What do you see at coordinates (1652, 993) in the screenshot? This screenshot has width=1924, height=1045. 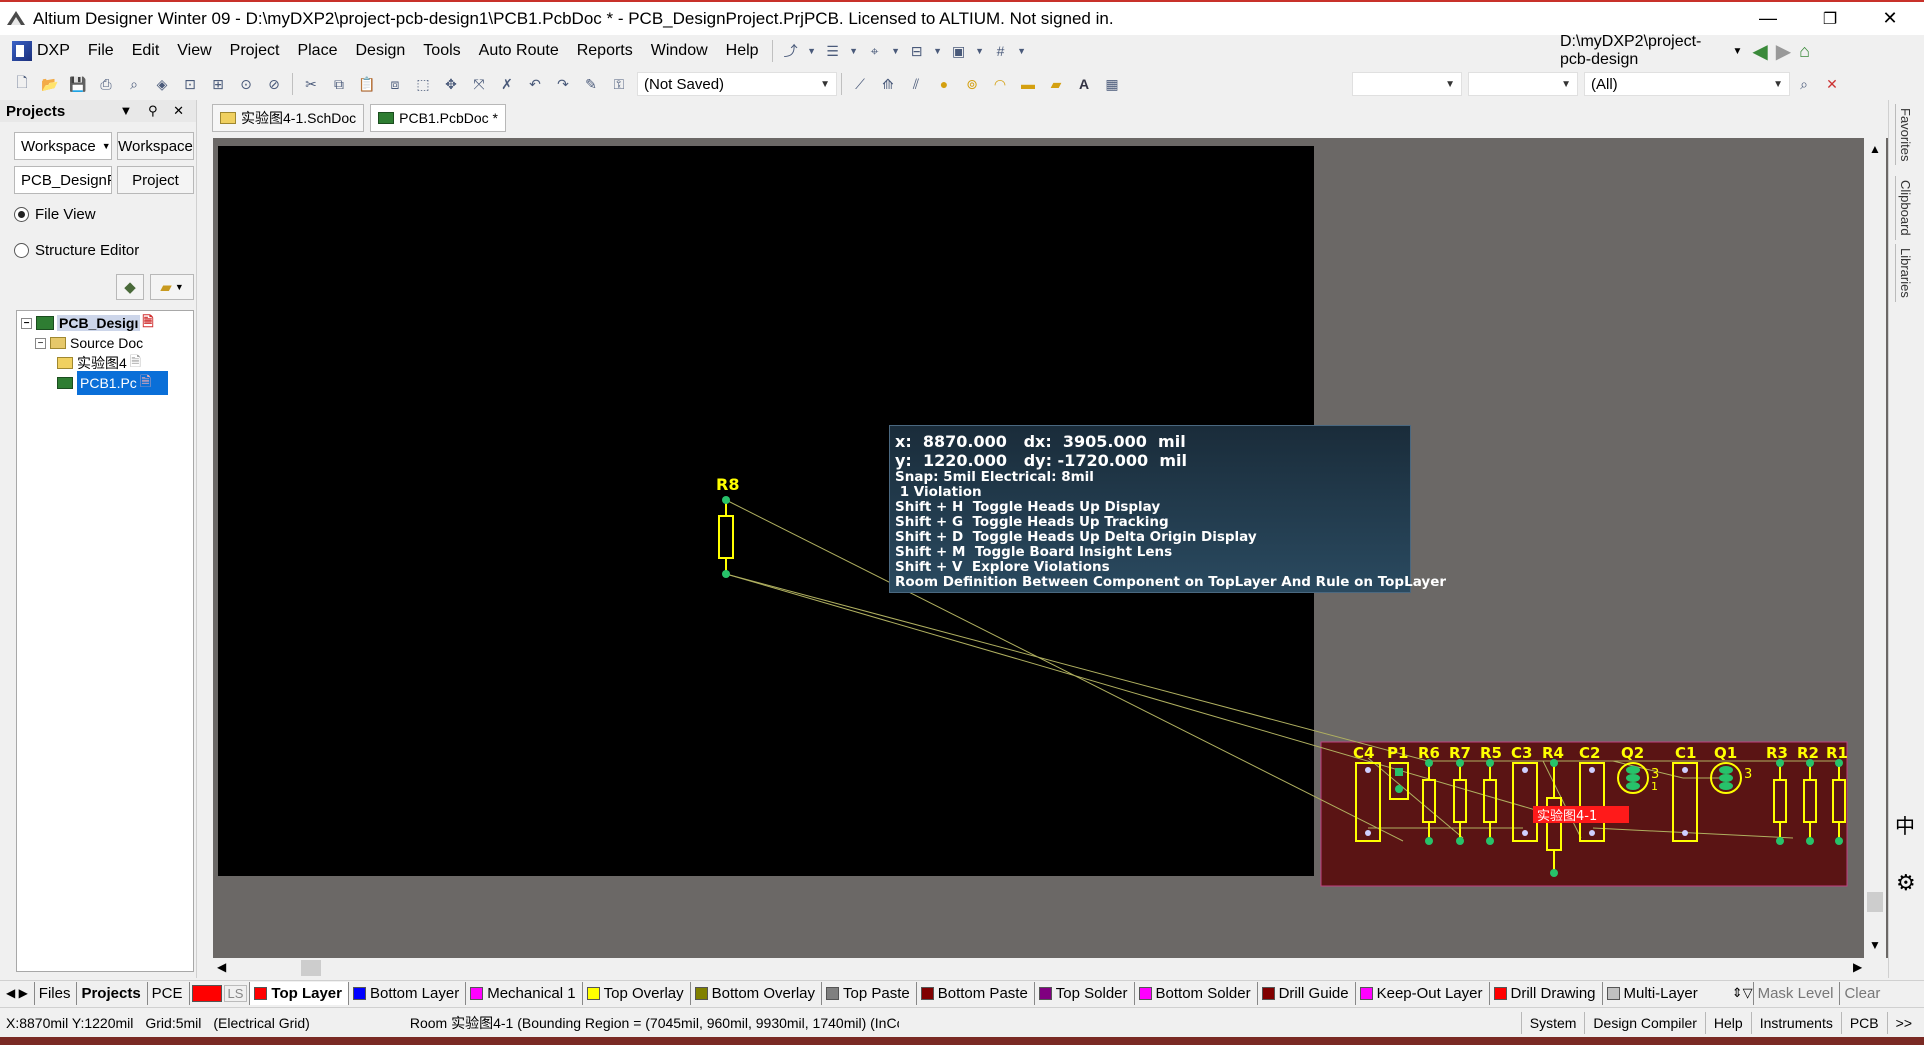 I see `layer-tab-multi-layer: Multi-Layer` at bounding box center [1652, 993].